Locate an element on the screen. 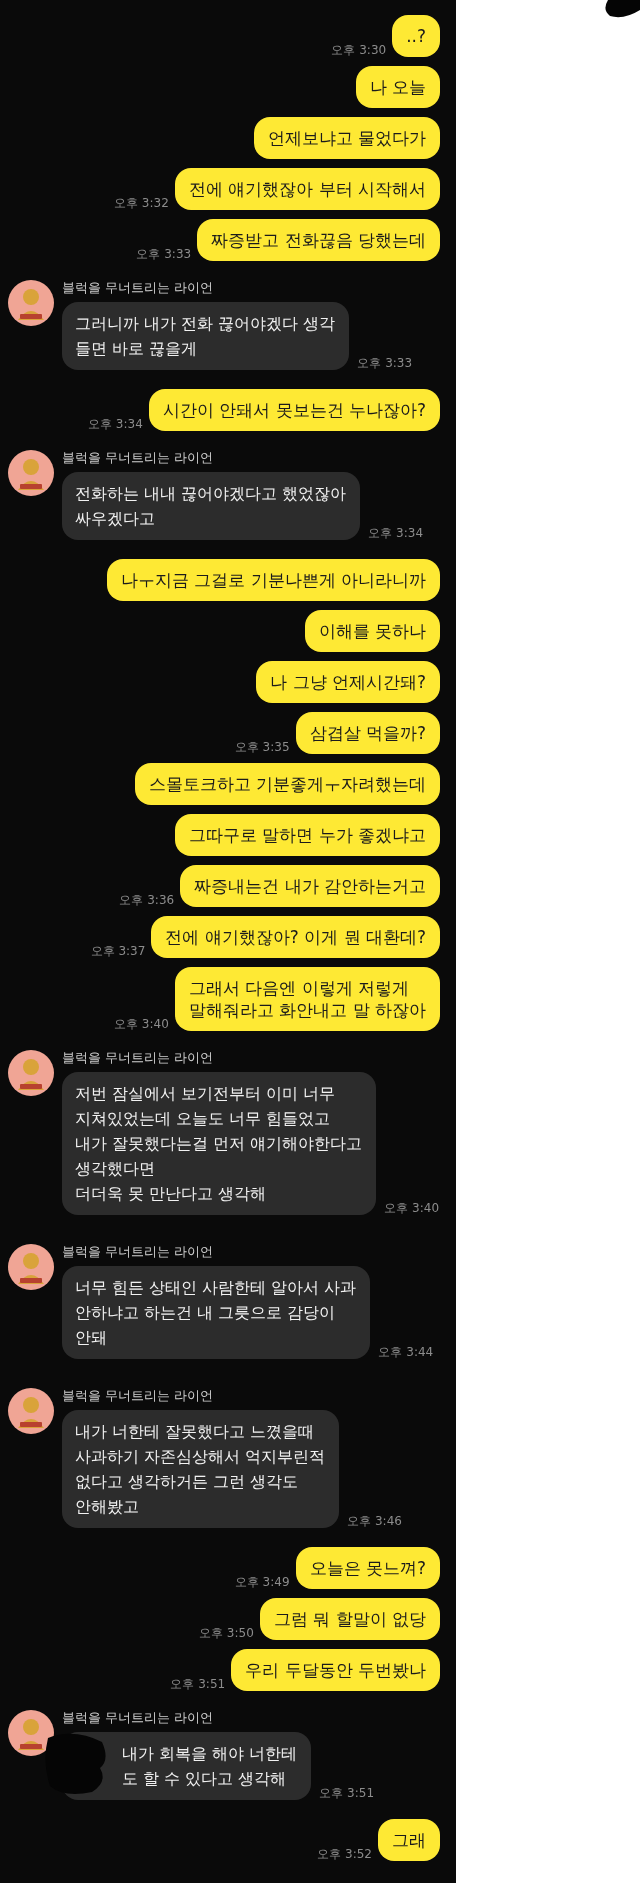  sent-message: 전에 얘기했잖아? 이게 뭔 대환데? is located at coordinates (295, 937).